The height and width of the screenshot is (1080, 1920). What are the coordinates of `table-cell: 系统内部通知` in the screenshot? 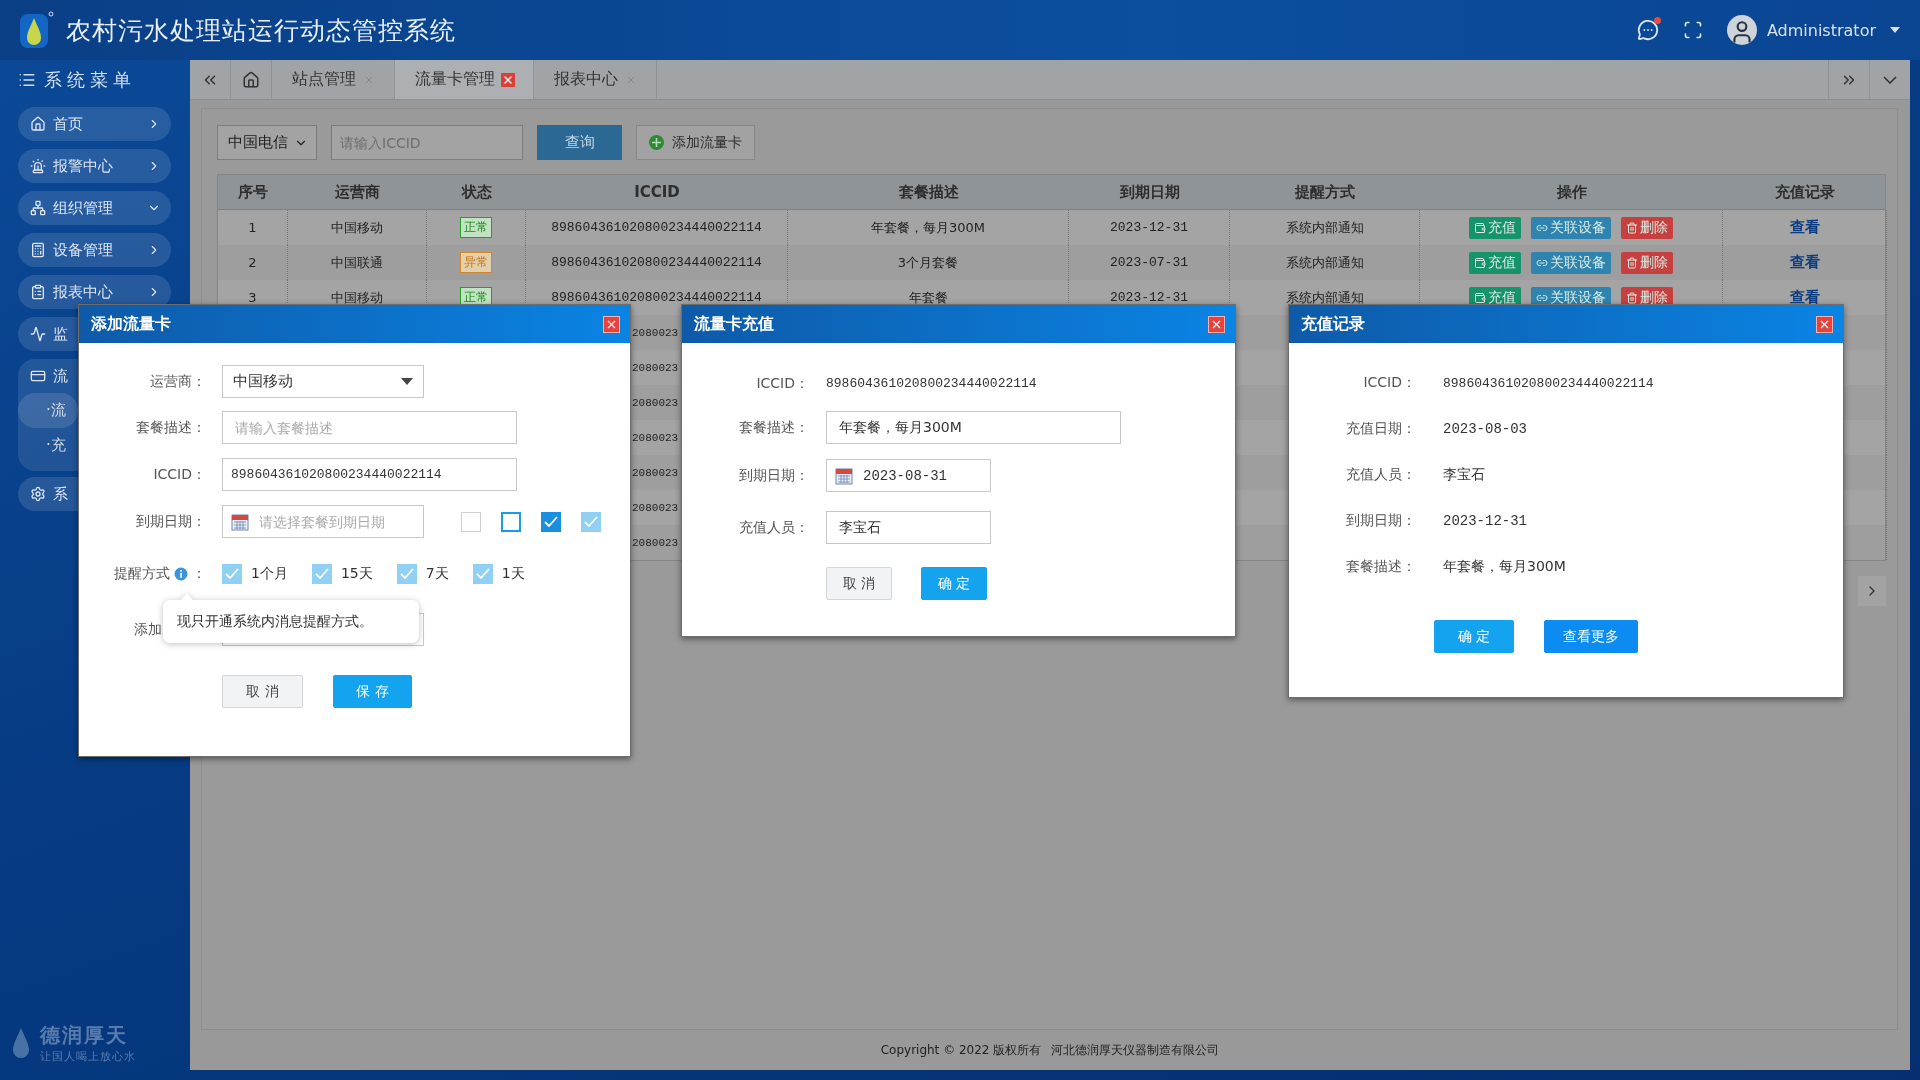 It's located at (1324, 262).